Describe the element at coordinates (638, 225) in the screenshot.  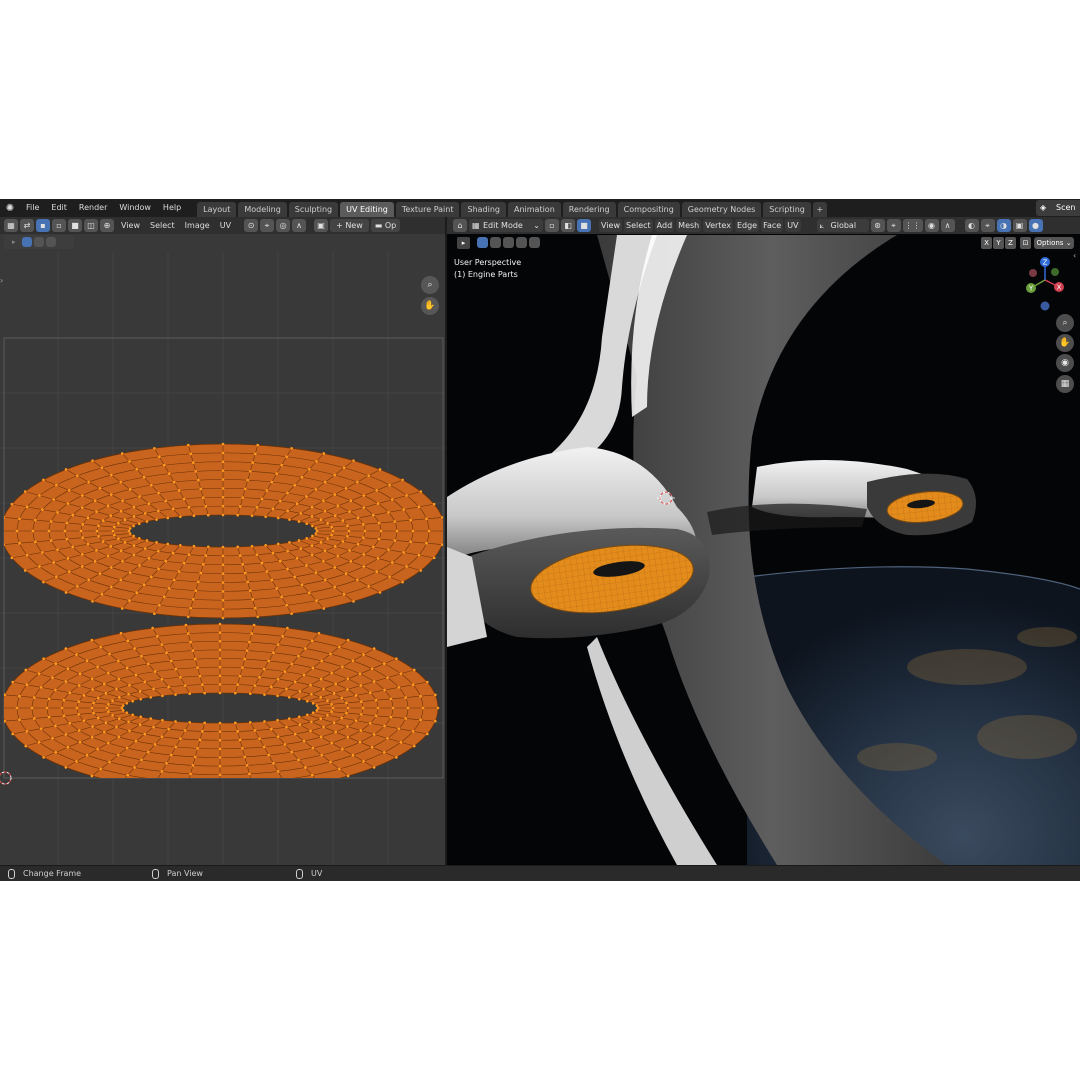
I see `vp-menu-select: Select` at that location.